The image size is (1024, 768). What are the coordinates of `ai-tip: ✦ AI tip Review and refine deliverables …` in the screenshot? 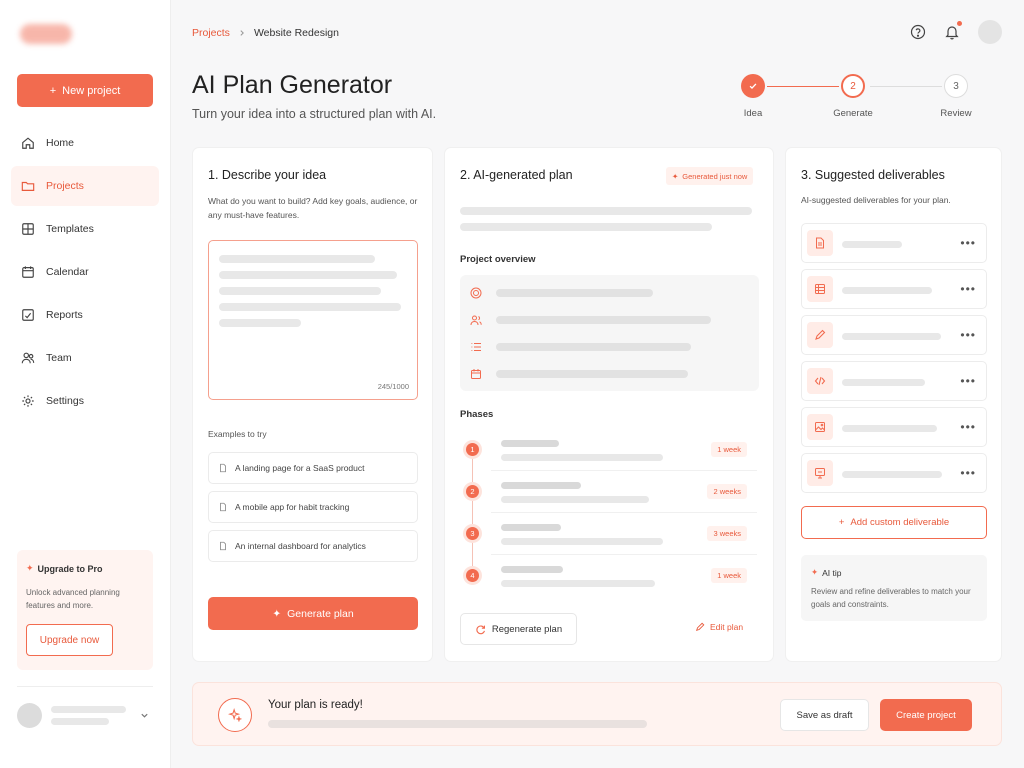 It's located at (894, 588).